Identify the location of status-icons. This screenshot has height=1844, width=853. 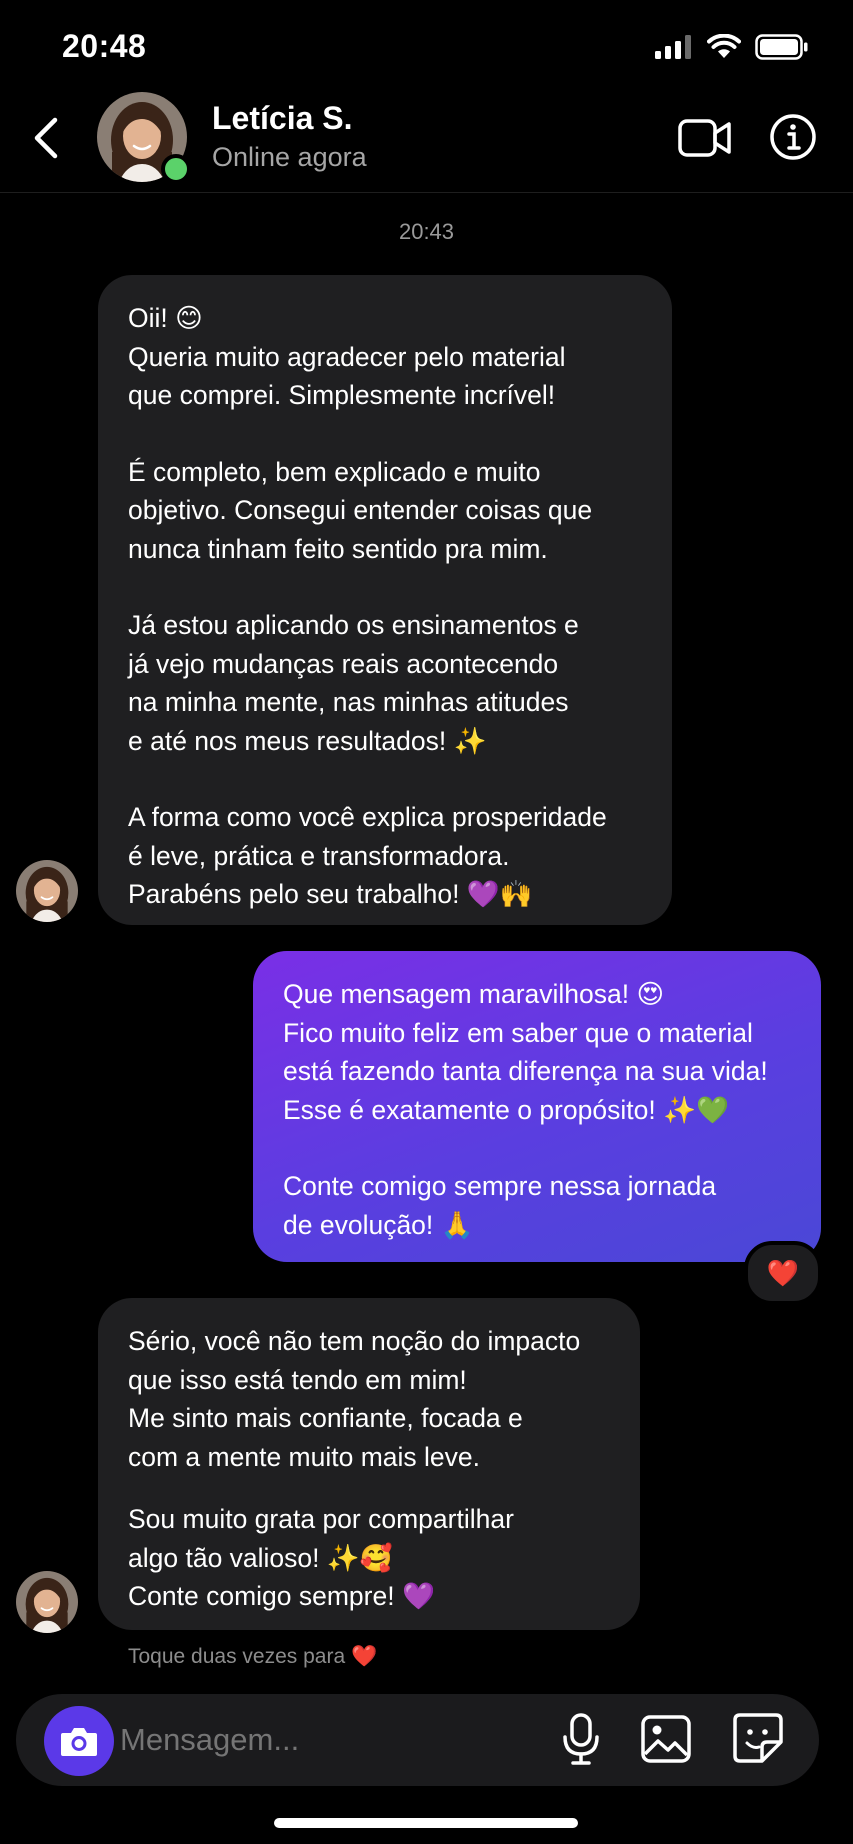
(732, 47).